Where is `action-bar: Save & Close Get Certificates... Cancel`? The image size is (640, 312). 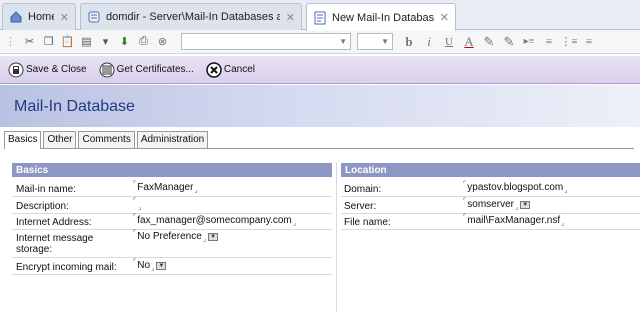 action-bar: Save & Close Get Certificates... Cancel is located at coordinates (320, 70).